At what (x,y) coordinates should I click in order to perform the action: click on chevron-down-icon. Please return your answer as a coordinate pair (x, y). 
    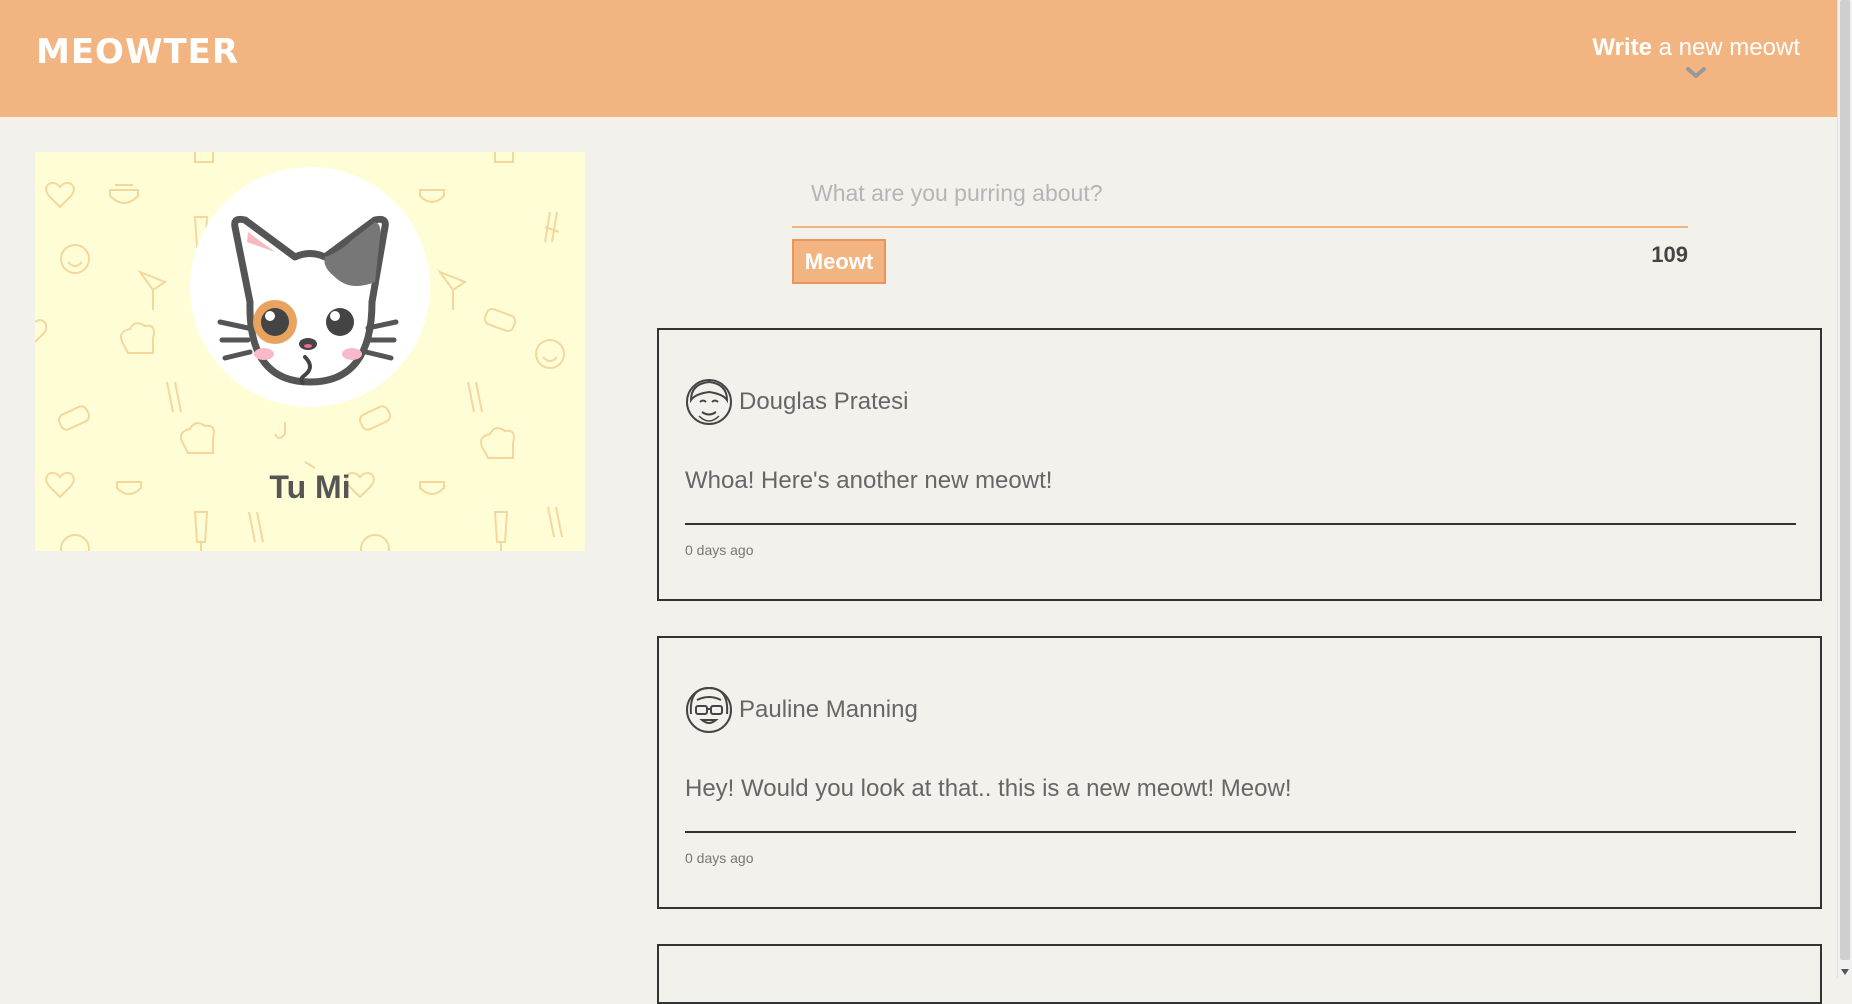
    Looking at the image, I should click on (1696, 72).